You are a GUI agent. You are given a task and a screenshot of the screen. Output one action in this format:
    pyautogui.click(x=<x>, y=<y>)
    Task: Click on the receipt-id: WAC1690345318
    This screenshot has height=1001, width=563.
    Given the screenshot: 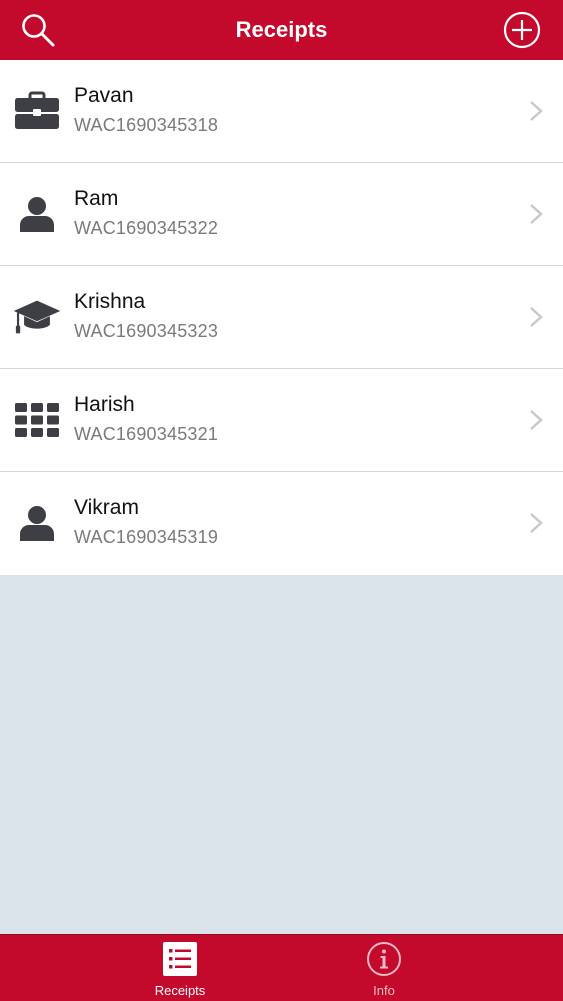 What is the action you would take?
    pyautogui.click(x=146, y=125)
    